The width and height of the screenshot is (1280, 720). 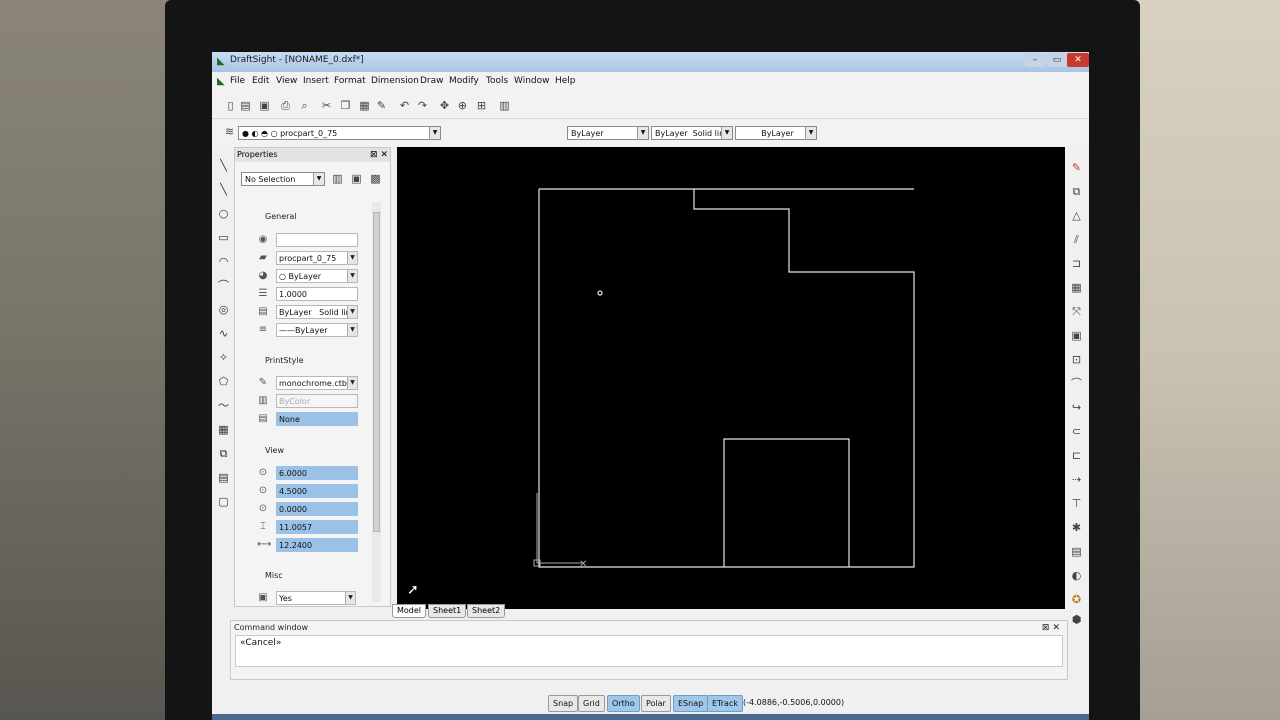 What do you see at coordinates (462, 105) in the screenshot?
I see `zoom-realtime-icon: ⊕` at bounding box center [462, 105].